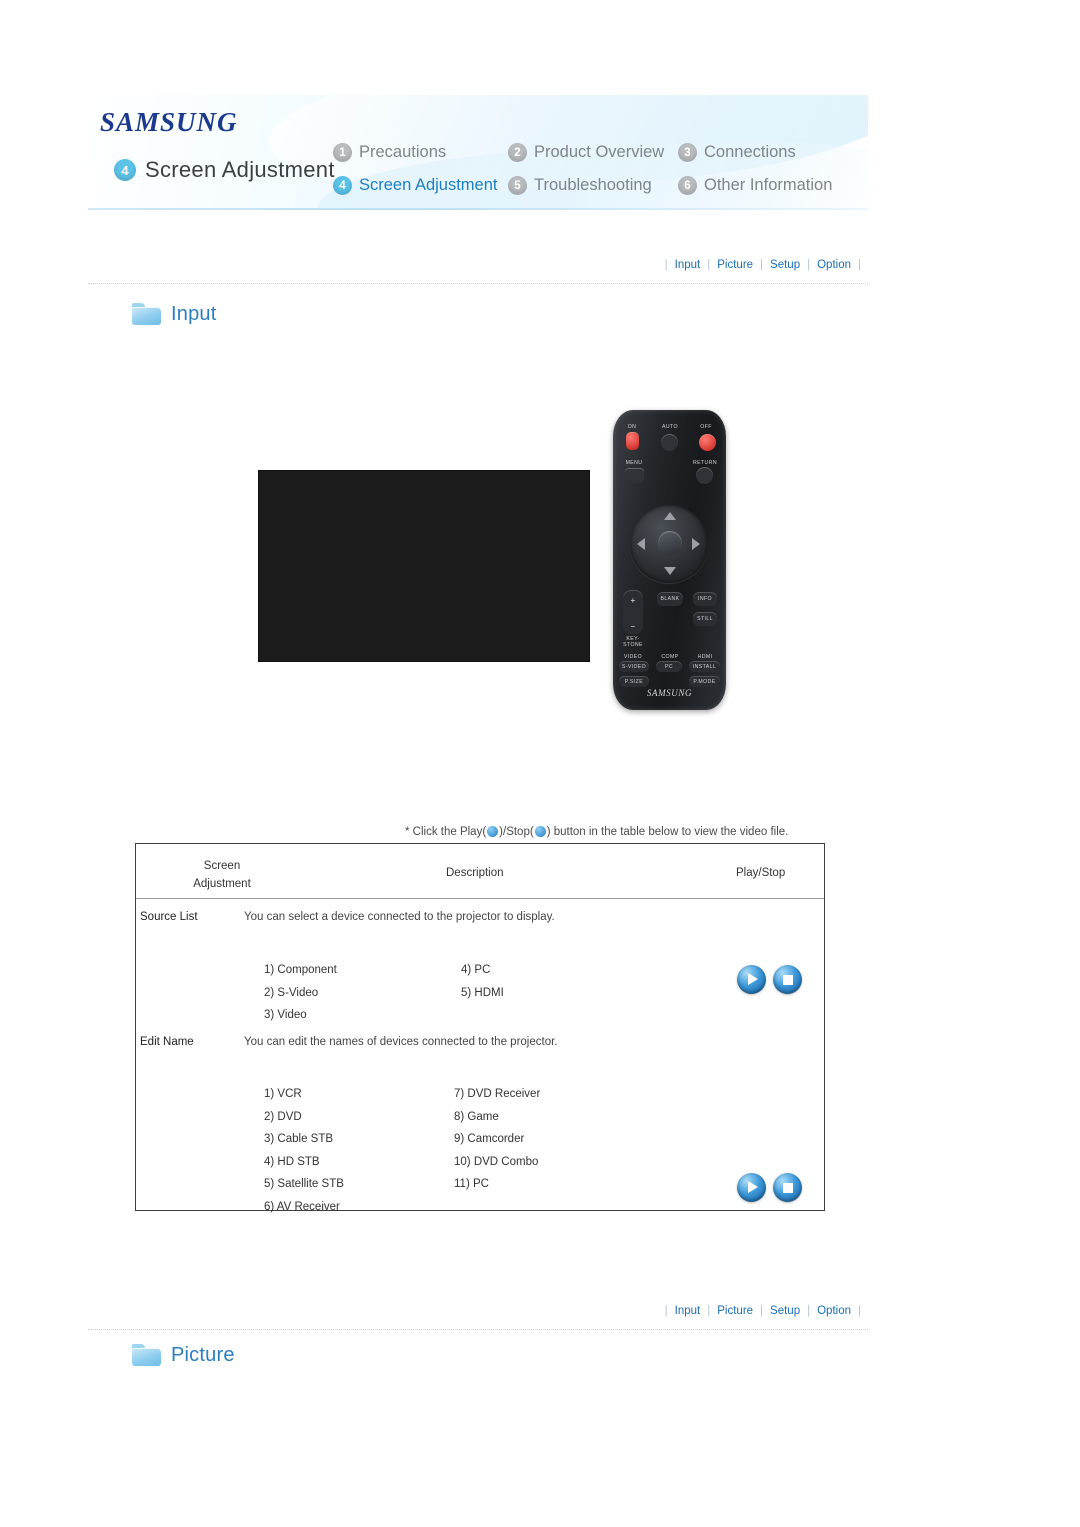 Image resolution: width=1080 pixels, height=1527 pixels. Describe the element at coordinates (516, 832) in the screenshot. I see `note-middle: )/Stop(` at that location.